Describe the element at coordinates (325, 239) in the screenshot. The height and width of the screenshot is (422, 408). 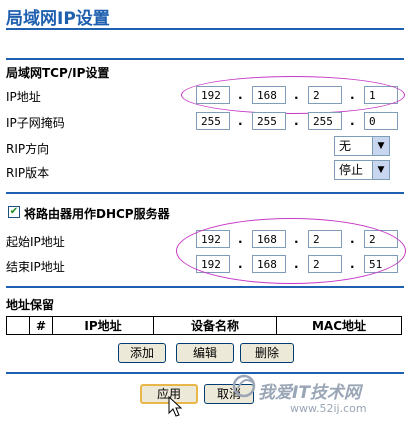
I see `start-ip-octet-3: 2` at that location.